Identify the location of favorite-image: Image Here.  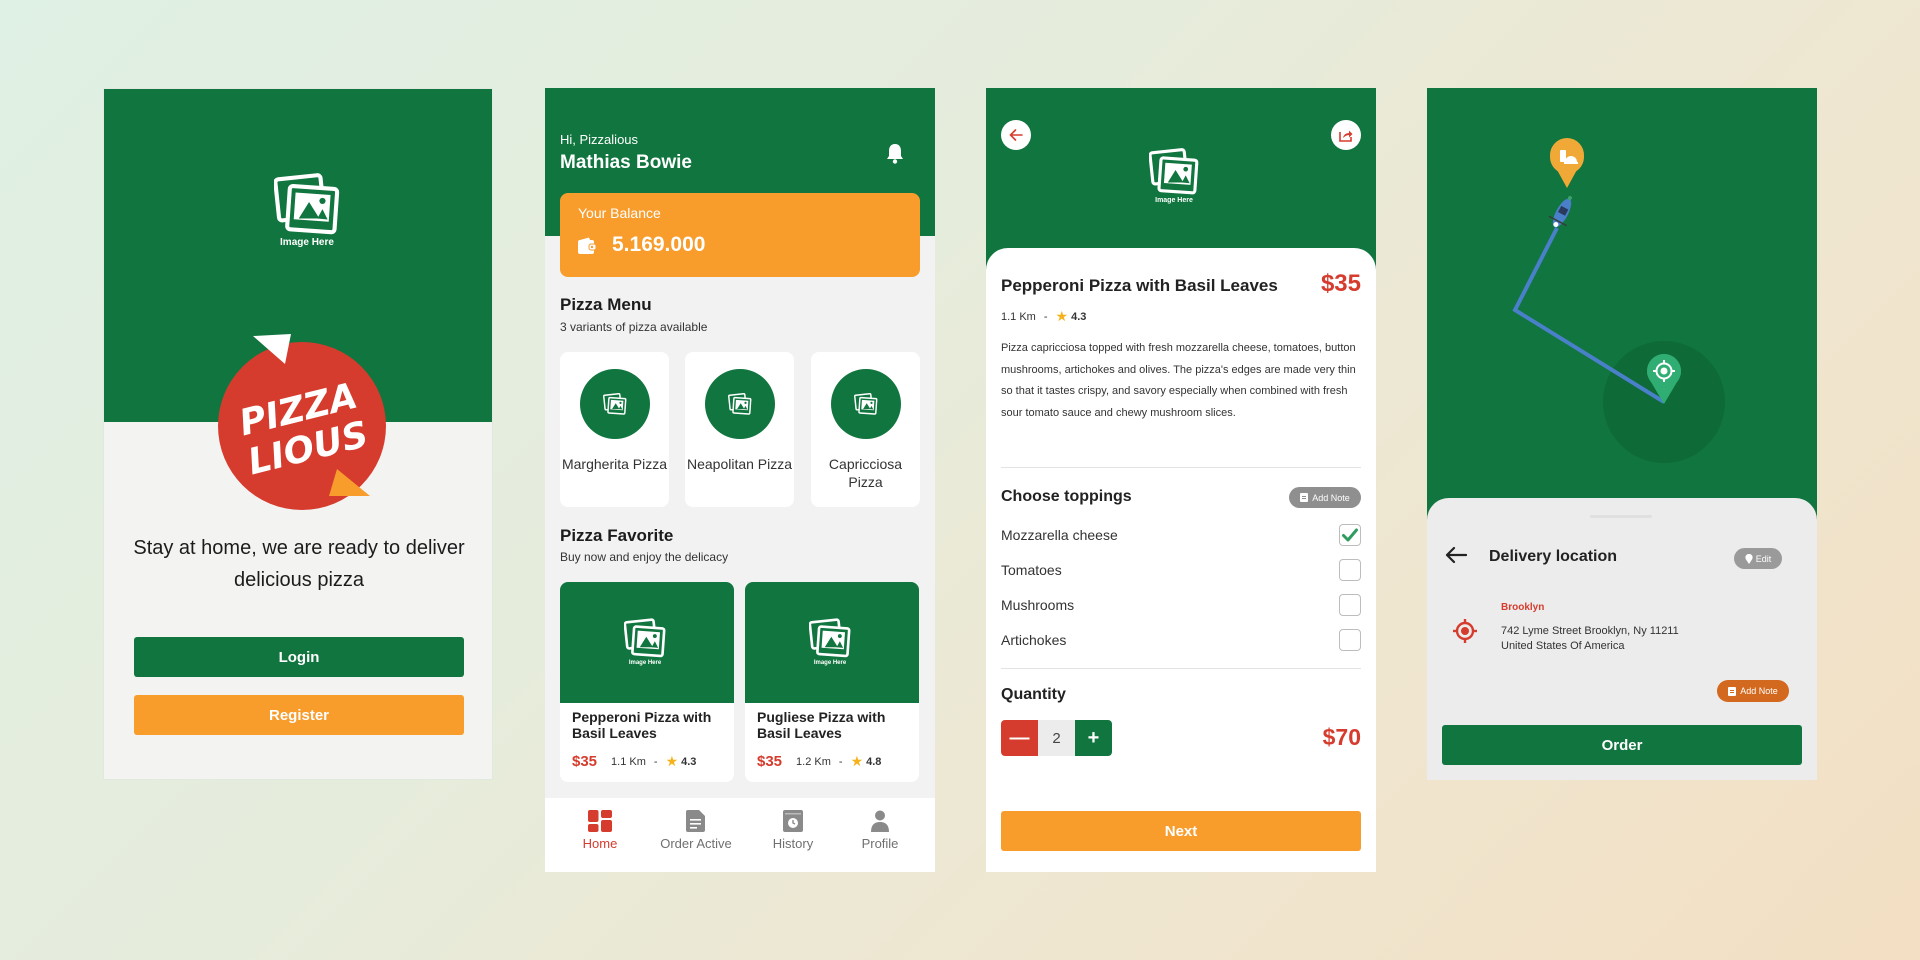
(647, 642).